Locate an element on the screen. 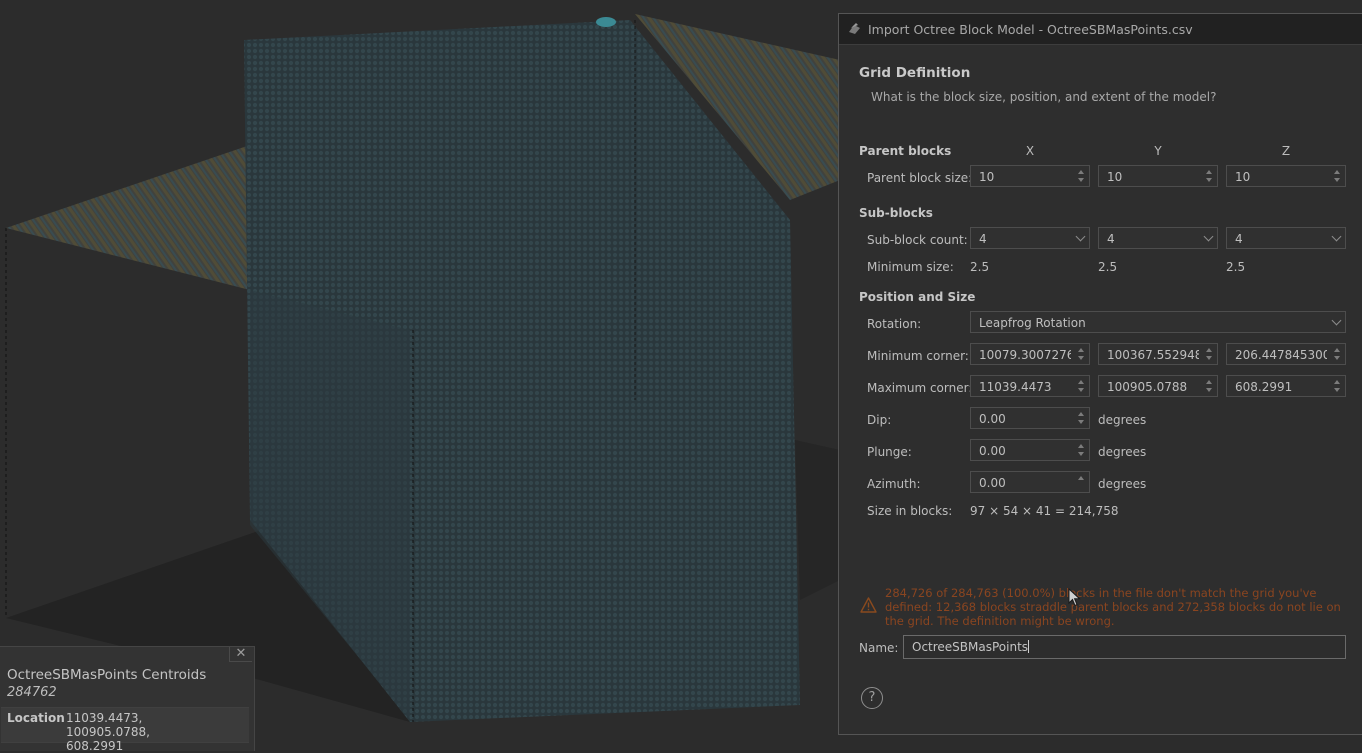  warning-icon is located at coordinates (868, 605).